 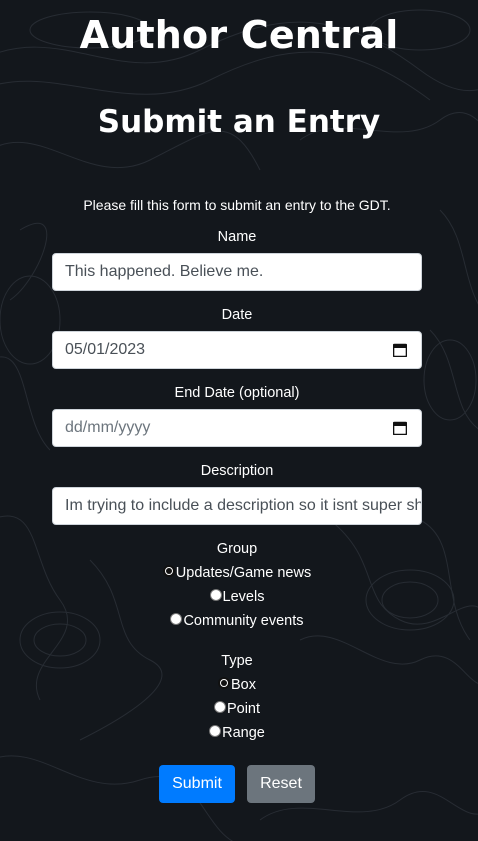 What do you see at coordinates (237, 315) in the screenshot?
I see `date-label: Date` at bounding box center [237, 315].